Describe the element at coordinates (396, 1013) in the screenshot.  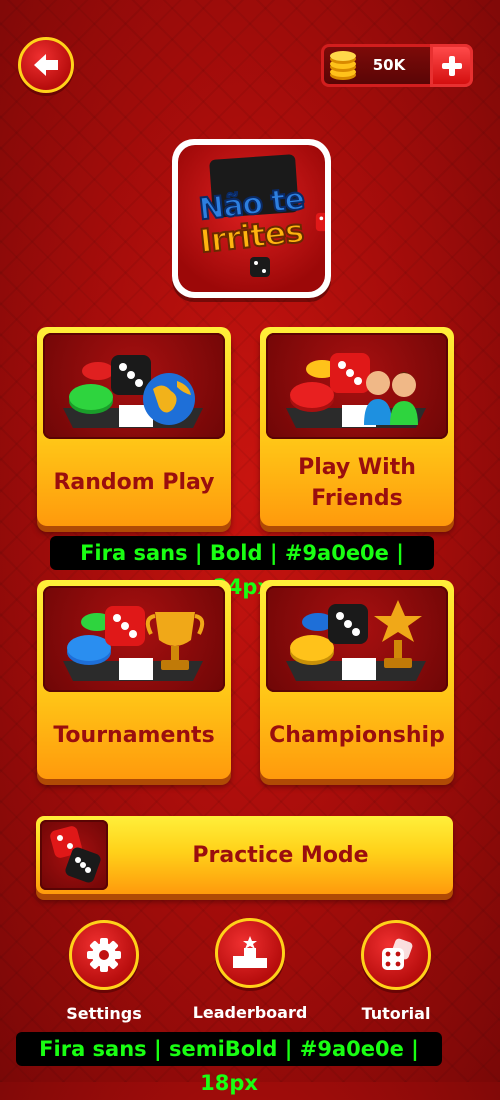
I see `tutorial-label: Tutorial` at that location.